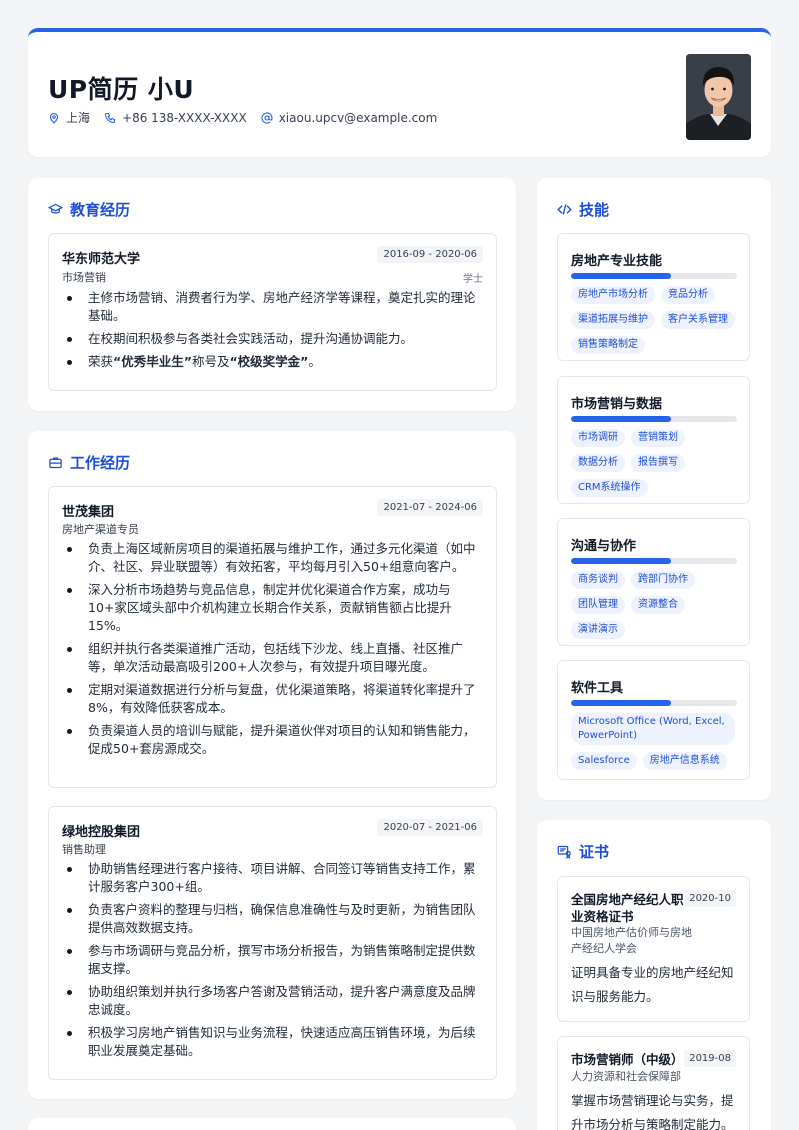 Image resolution: width=799 pixels, height=1130 pixels. I want to click on skill-group: 市场营销与数据 市场调研 营销策划 数据分析 报告撰写 CRM系统操作, so click(653, 440).